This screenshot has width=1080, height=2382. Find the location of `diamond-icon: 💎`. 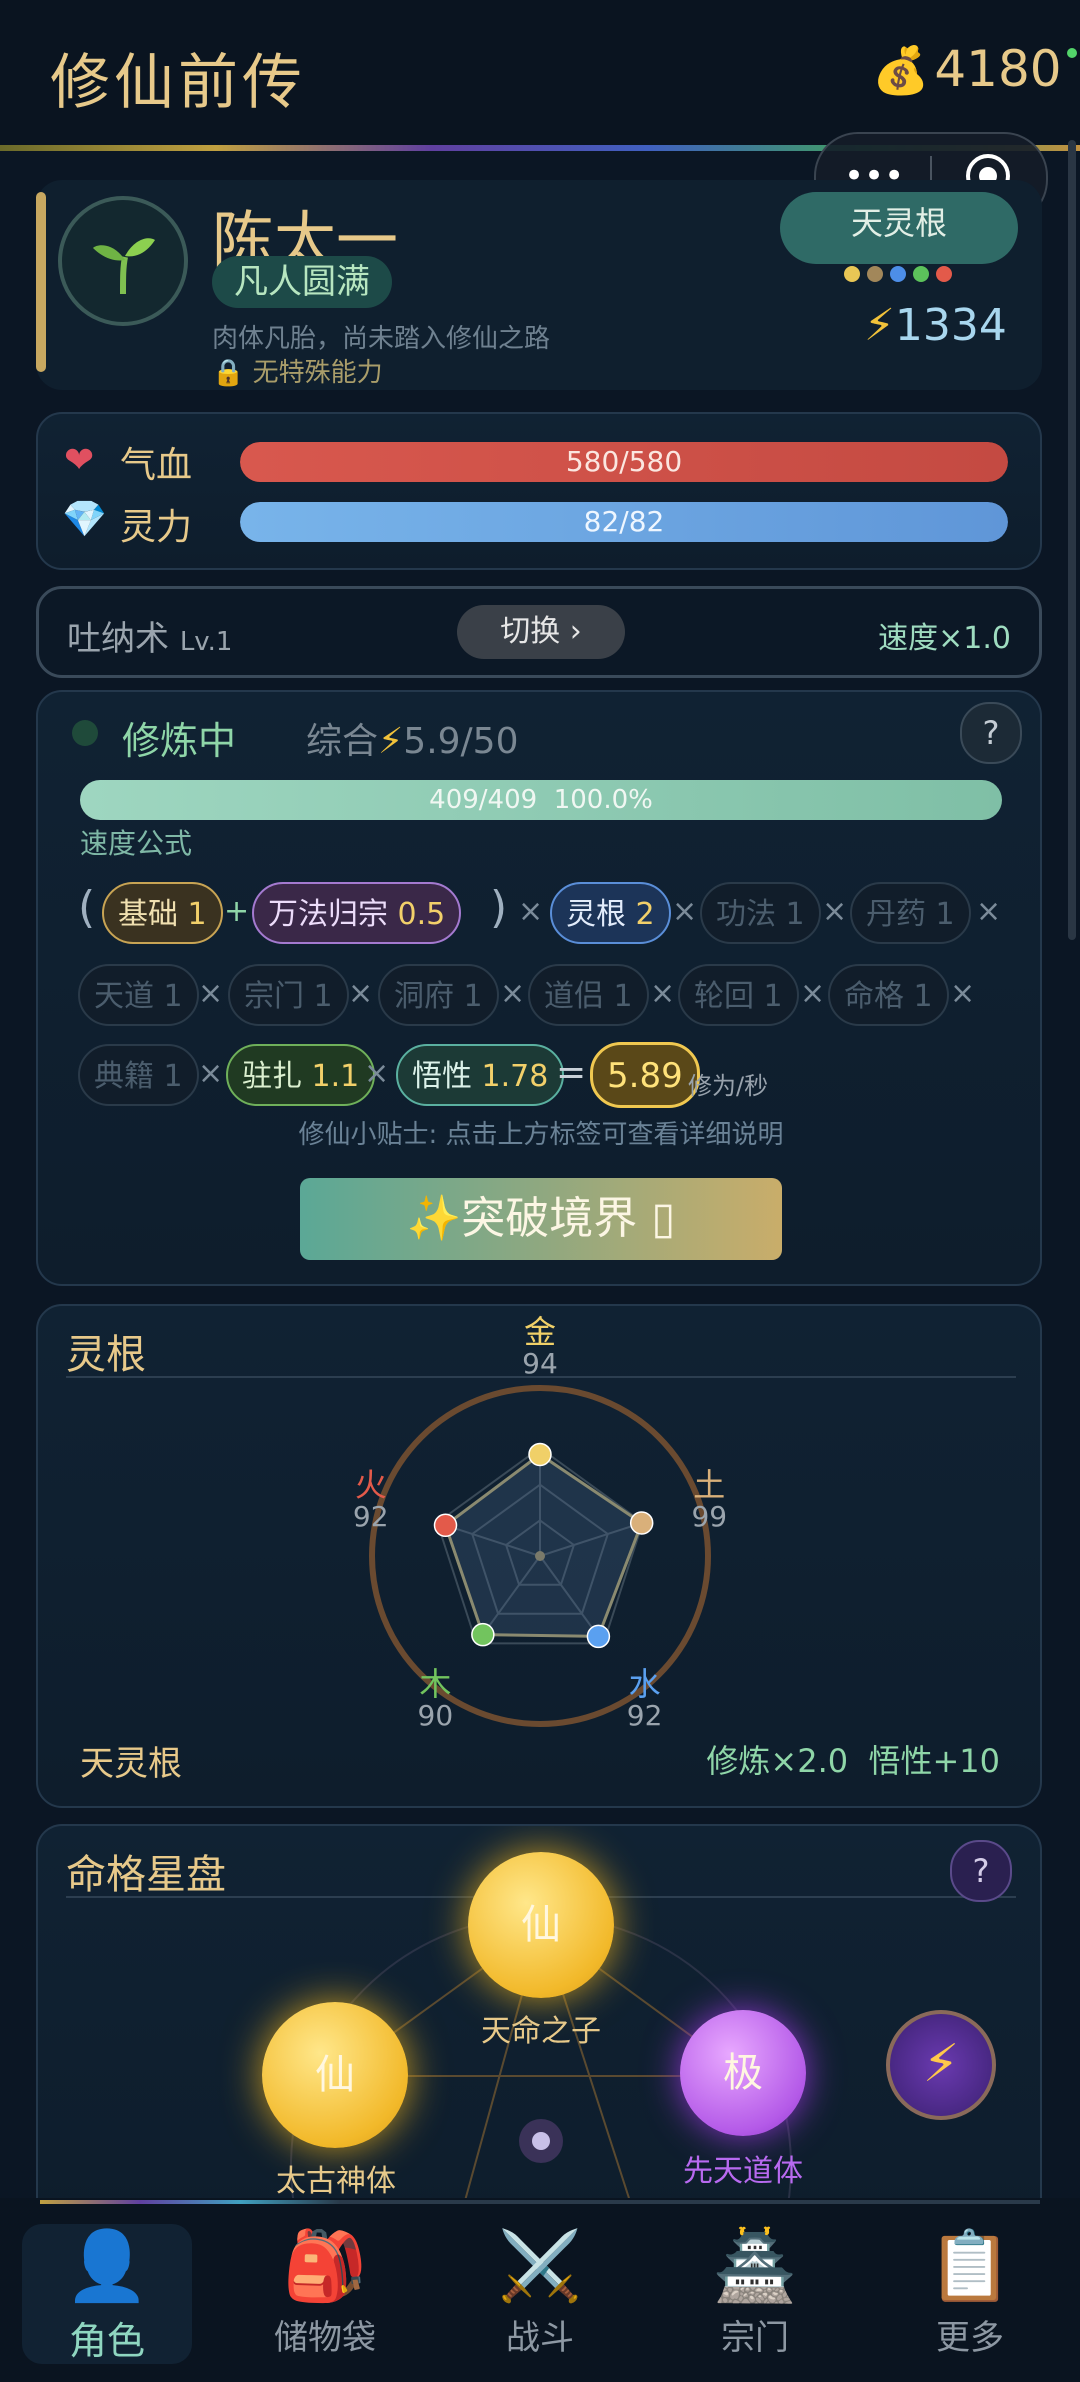

diamond-icon: 💎 is located at coordinates (84, 519).